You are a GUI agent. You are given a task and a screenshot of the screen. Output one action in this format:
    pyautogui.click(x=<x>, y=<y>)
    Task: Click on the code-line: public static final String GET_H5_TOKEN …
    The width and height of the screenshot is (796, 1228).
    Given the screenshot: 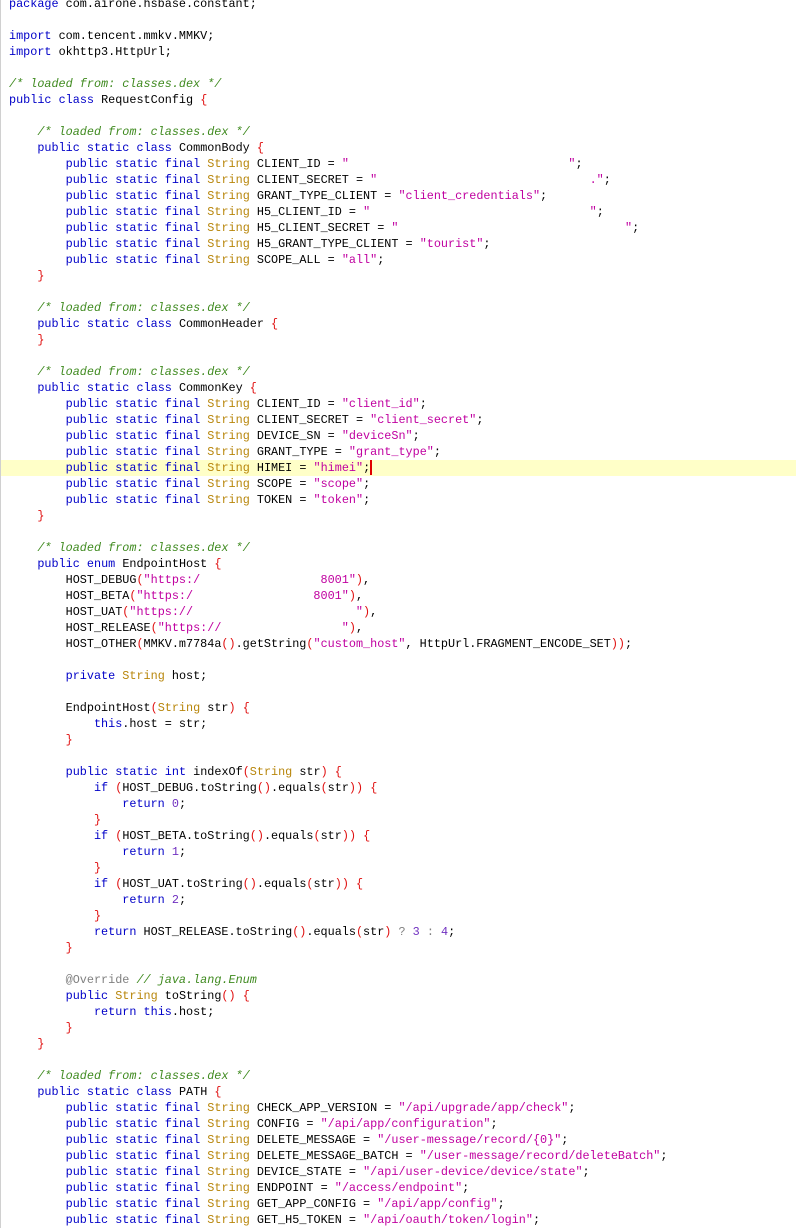 What is the action you would take?
    pyautogui.click(x=402, y=1220)
    